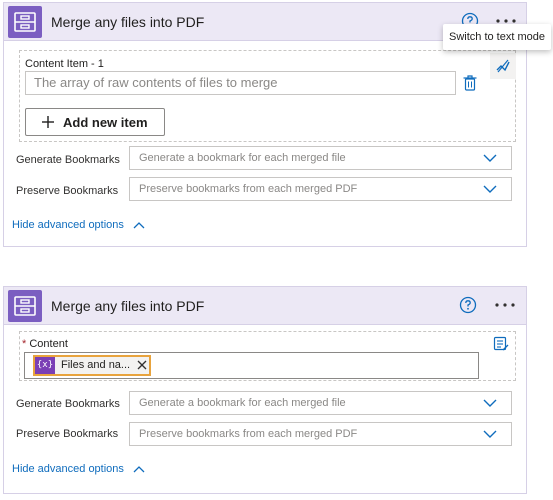 Image resolution: width=553 pixels, height=500 pixels. What do you see at coordinates (501, 344) in the screenshot?
I see `code-view-icon` at bounding box center [501, 344].